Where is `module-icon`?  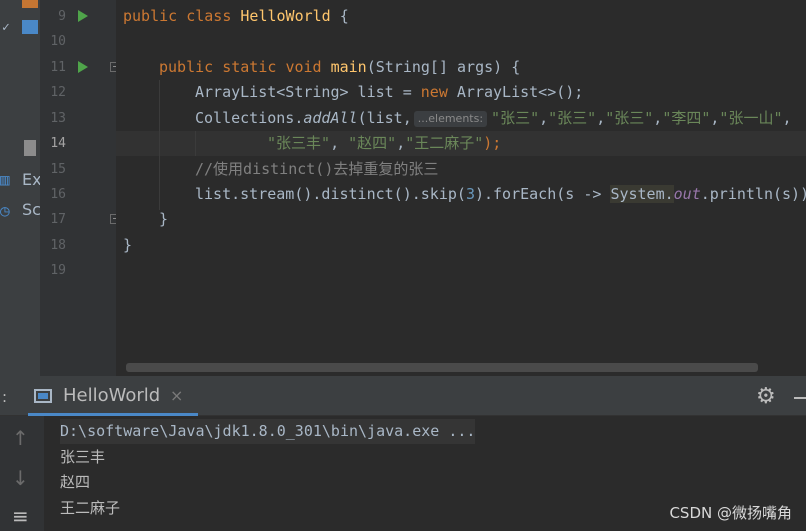 module-icon is located at coordinates (30, 4).